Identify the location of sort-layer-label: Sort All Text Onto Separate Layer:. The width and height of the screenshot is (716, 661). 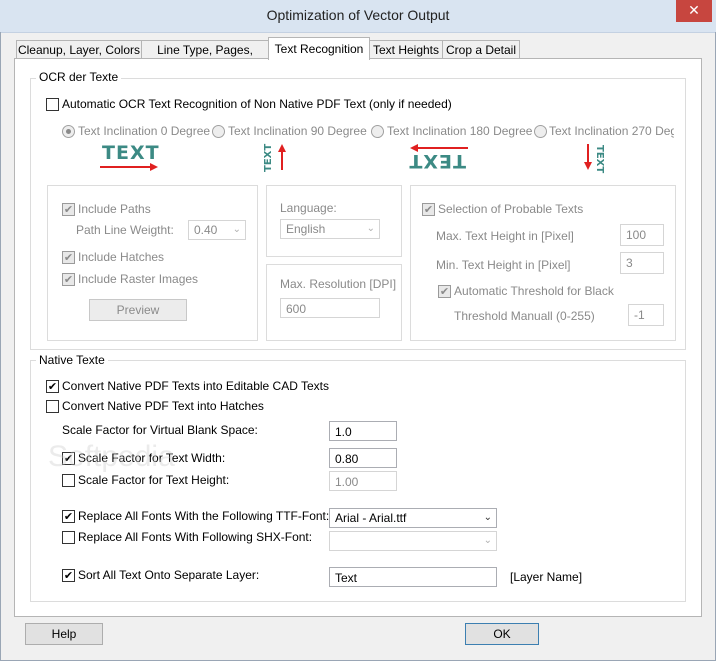
(169, 575).